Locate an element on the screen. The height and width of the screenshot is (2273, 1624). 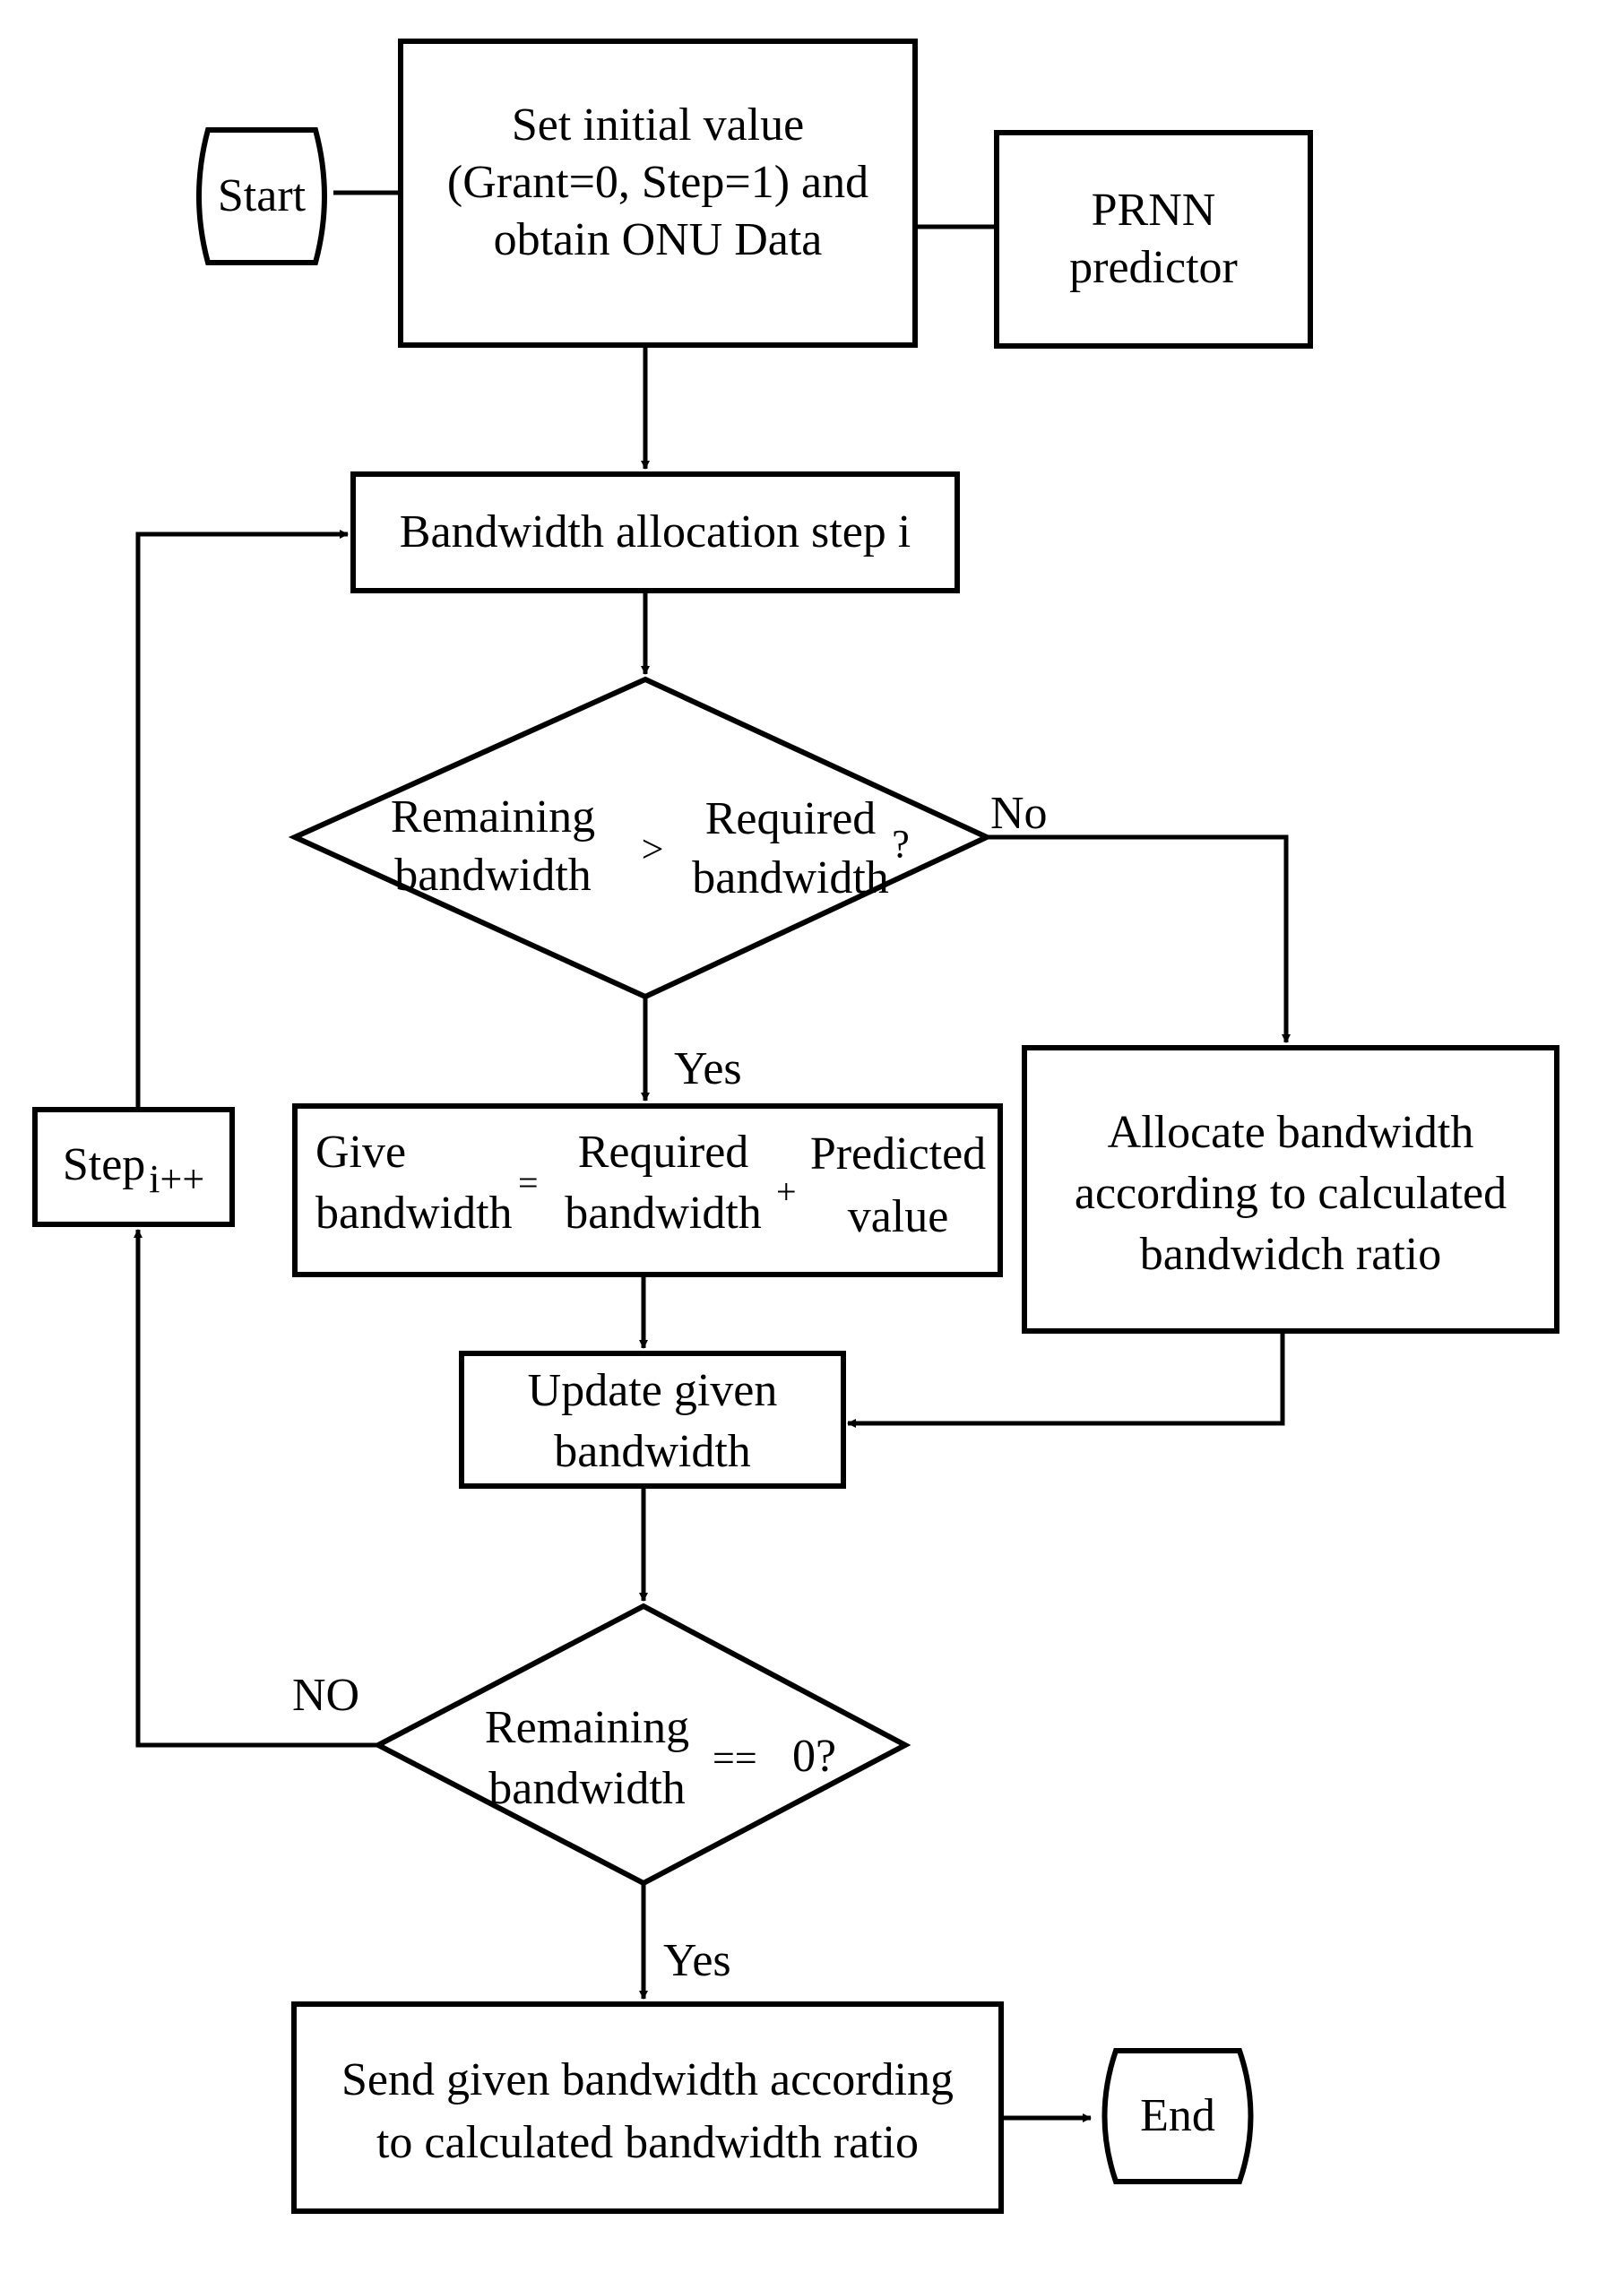
edge-decision1-no is located at coordinates (1139, 938).